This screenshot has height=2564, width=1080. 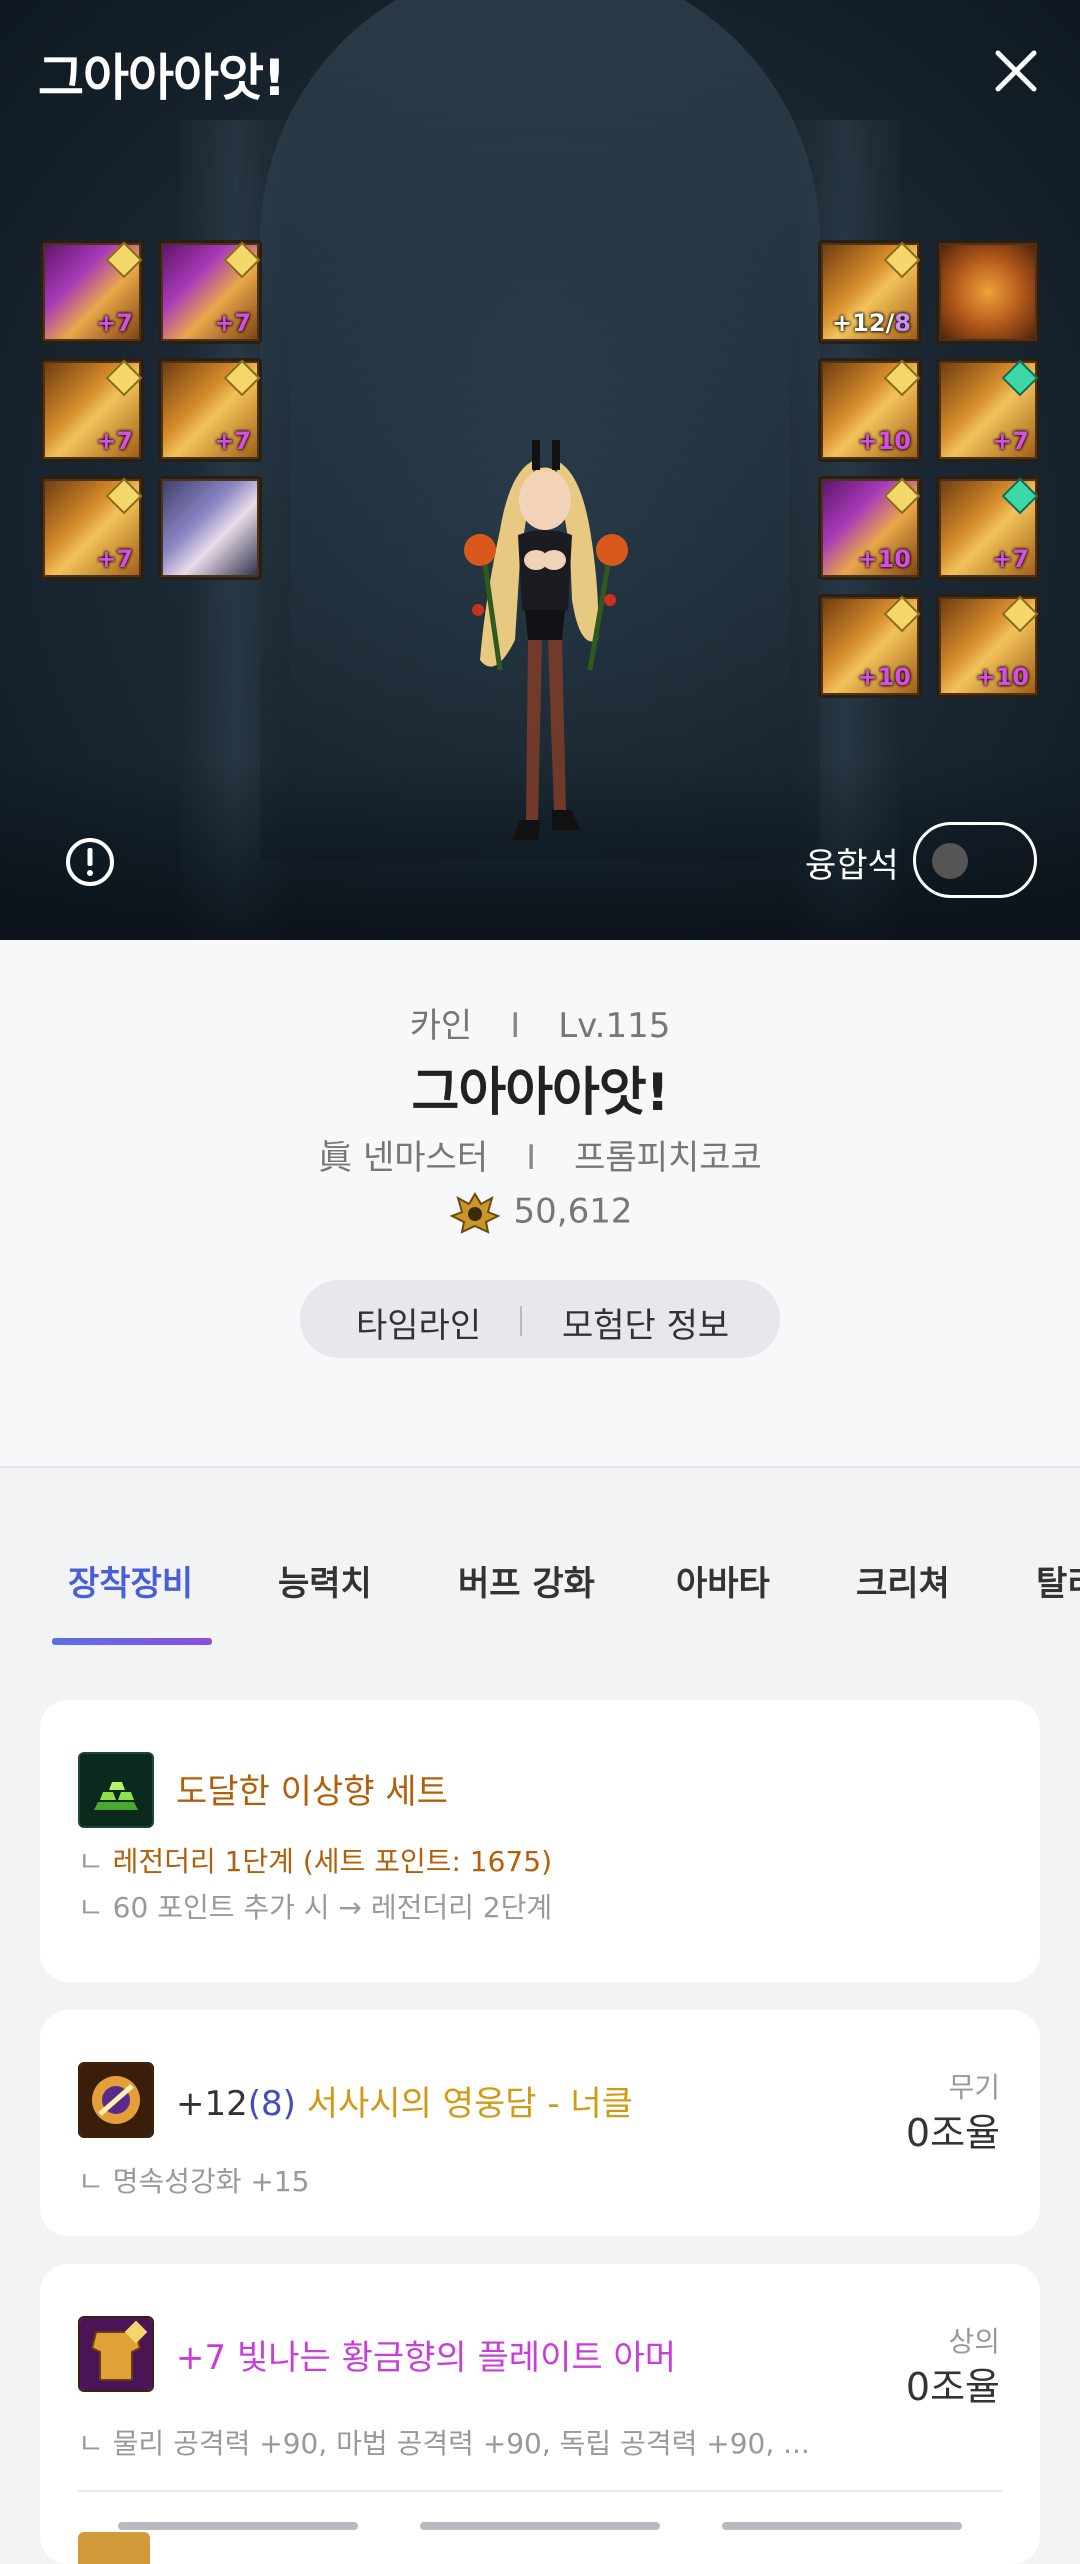 What do you see at coordinates (315, 1861) in the screenshot?
I see `set-tier-line: ㄴ 레전더리 1단계 (세트 포인트: 1675)` at bounding box center [315, 1861].